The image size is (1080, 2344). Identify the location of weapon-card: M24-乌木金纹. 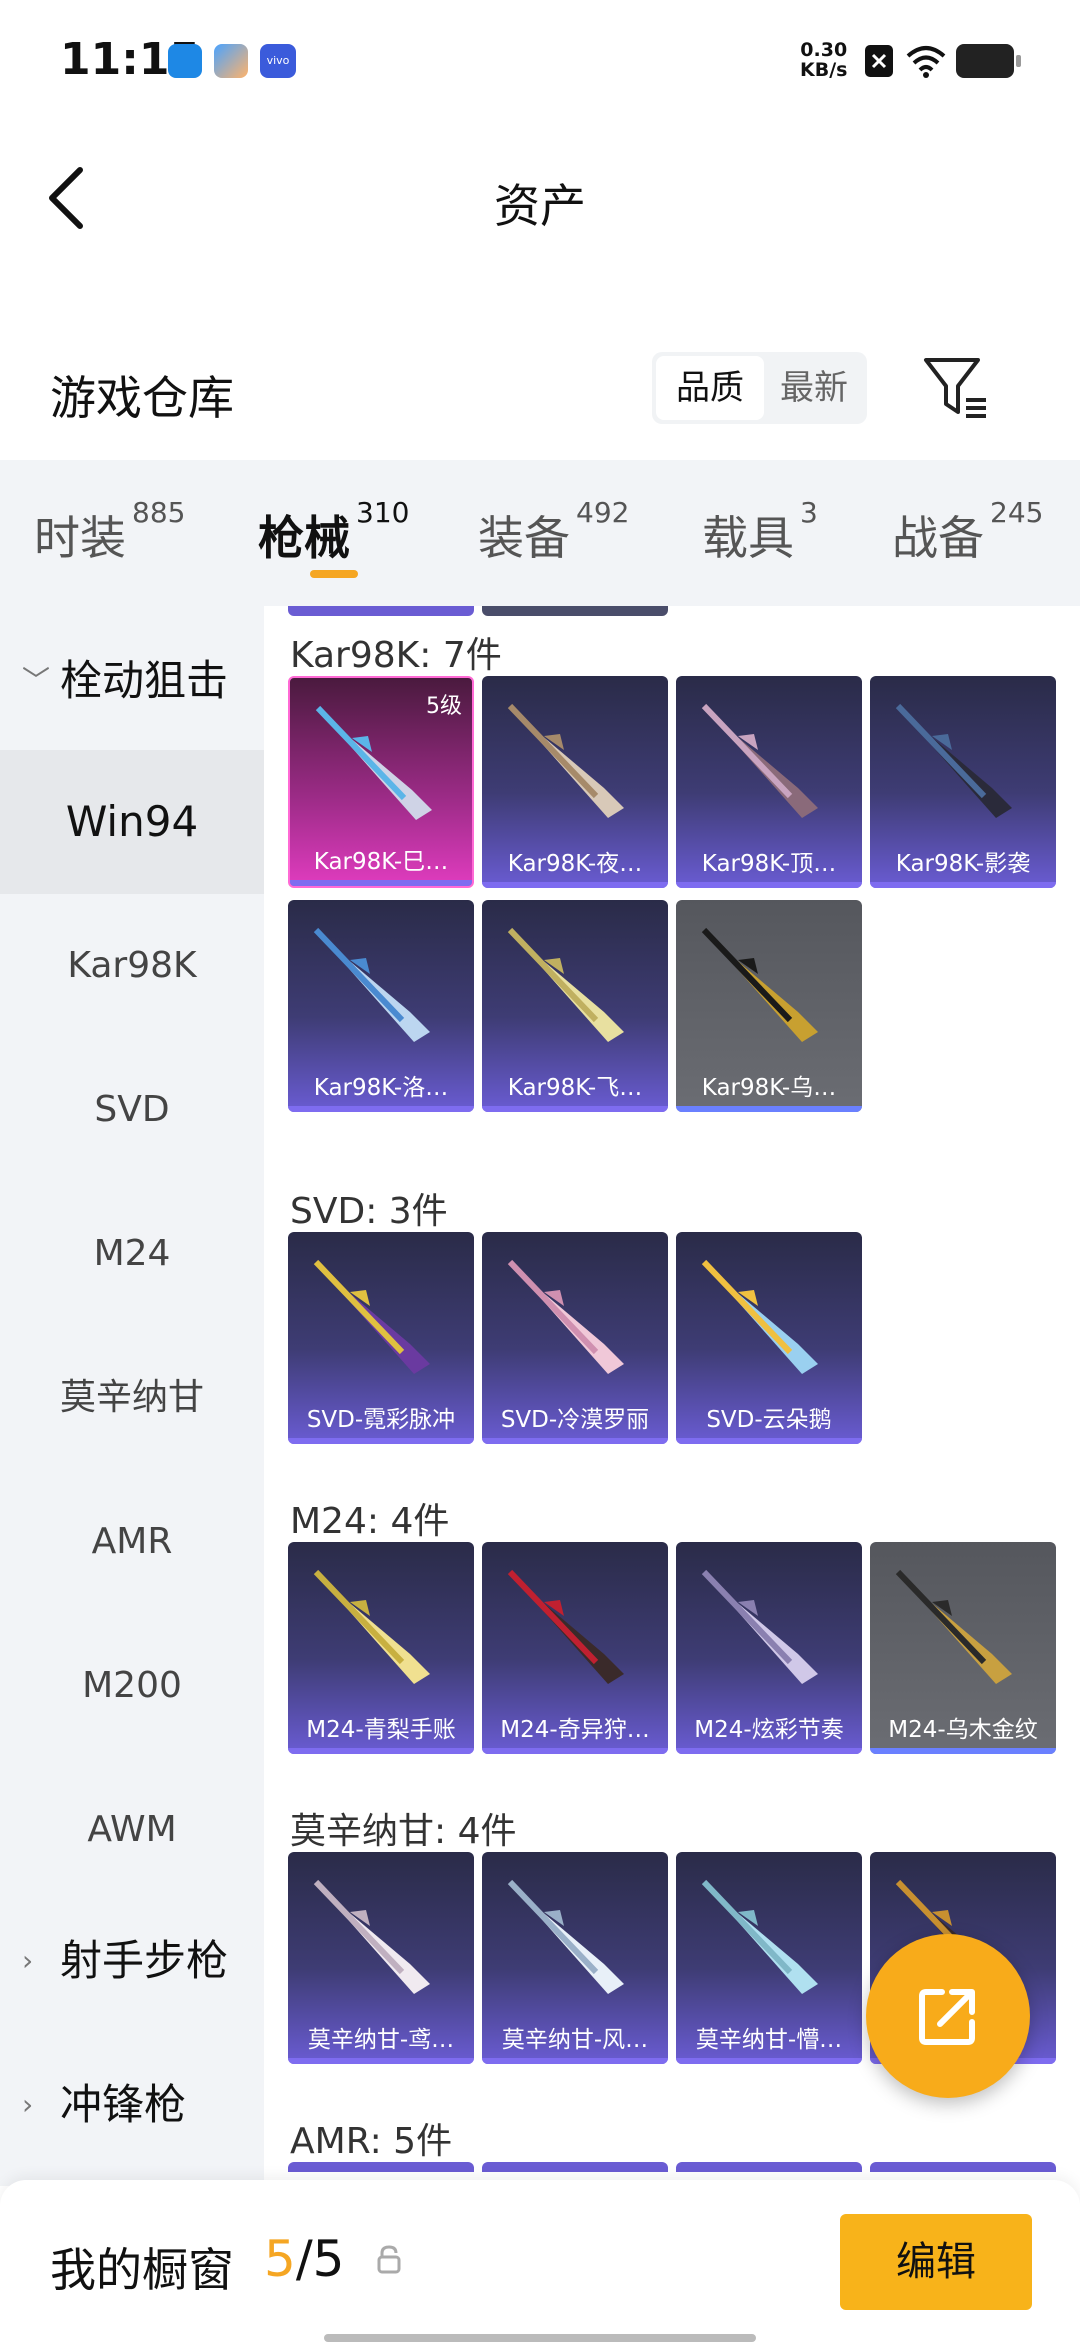
(963, 1648).